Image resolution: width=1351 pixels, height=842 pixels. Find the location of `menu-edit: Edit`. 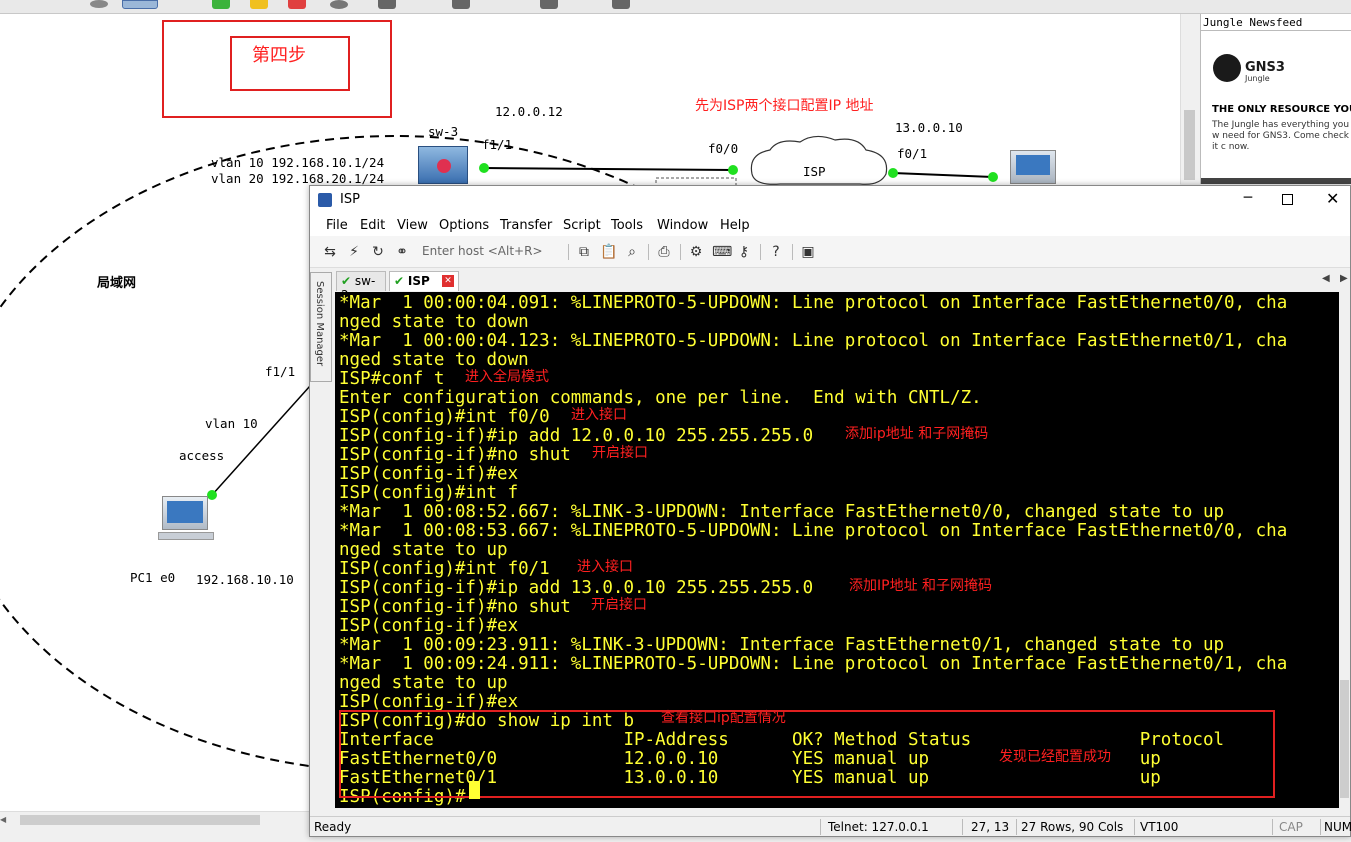

menu-edit: Edit is located at coordinates (372, 225).